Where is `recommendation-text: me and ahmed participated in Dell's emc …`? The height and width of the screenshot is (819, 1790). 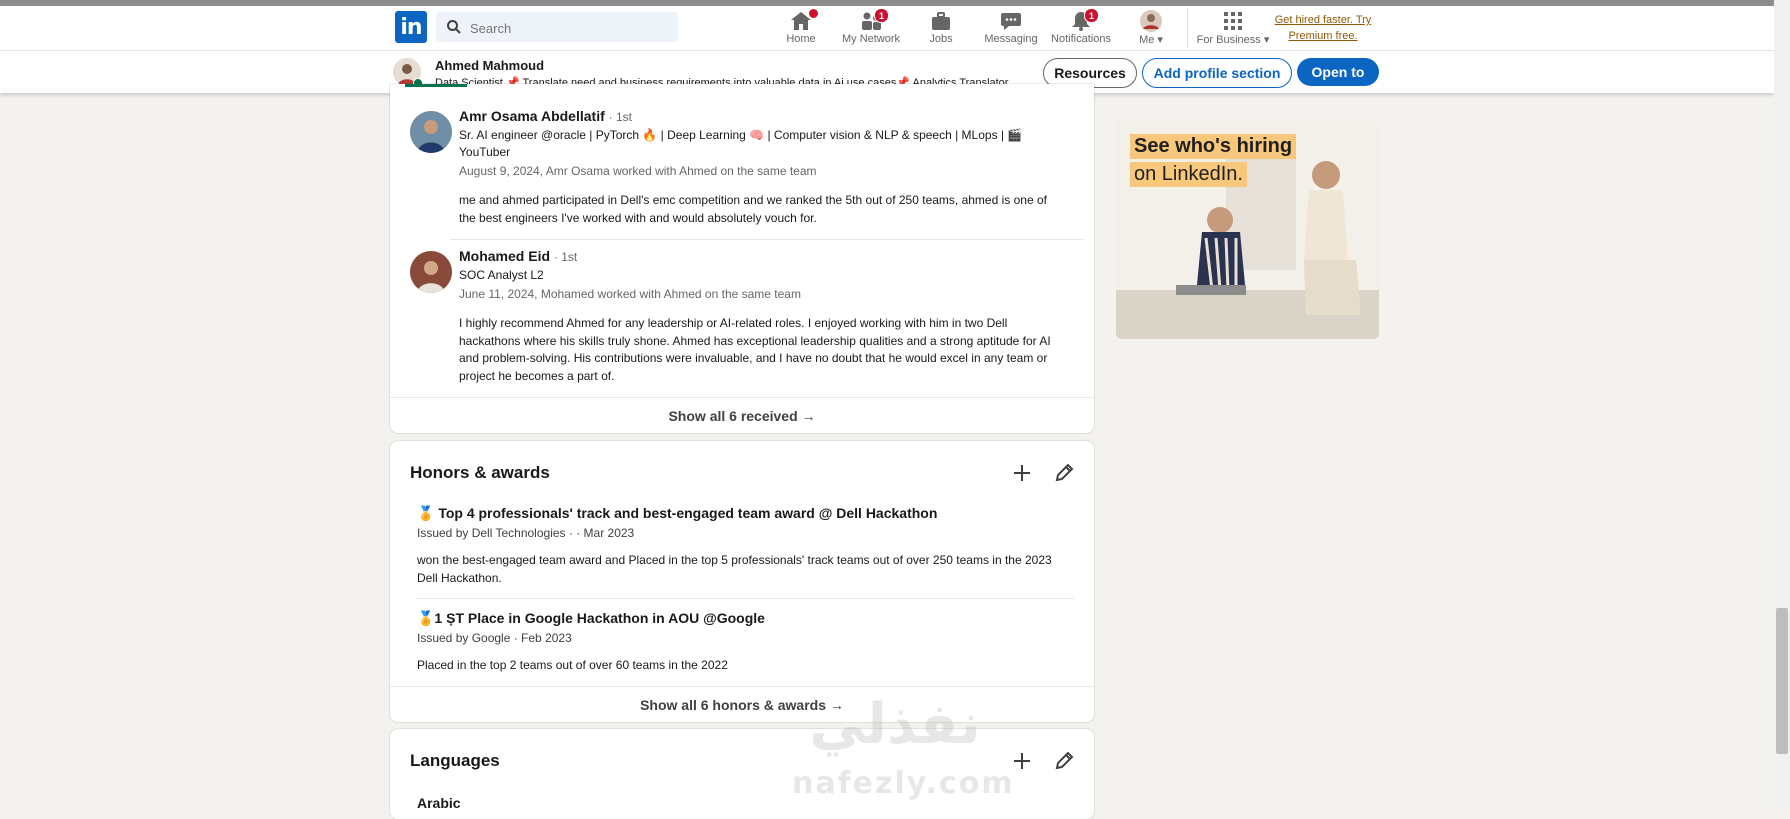
recommendation-text: me and ahmed participated in Dell's emc … is located at coordinates (753, 209).